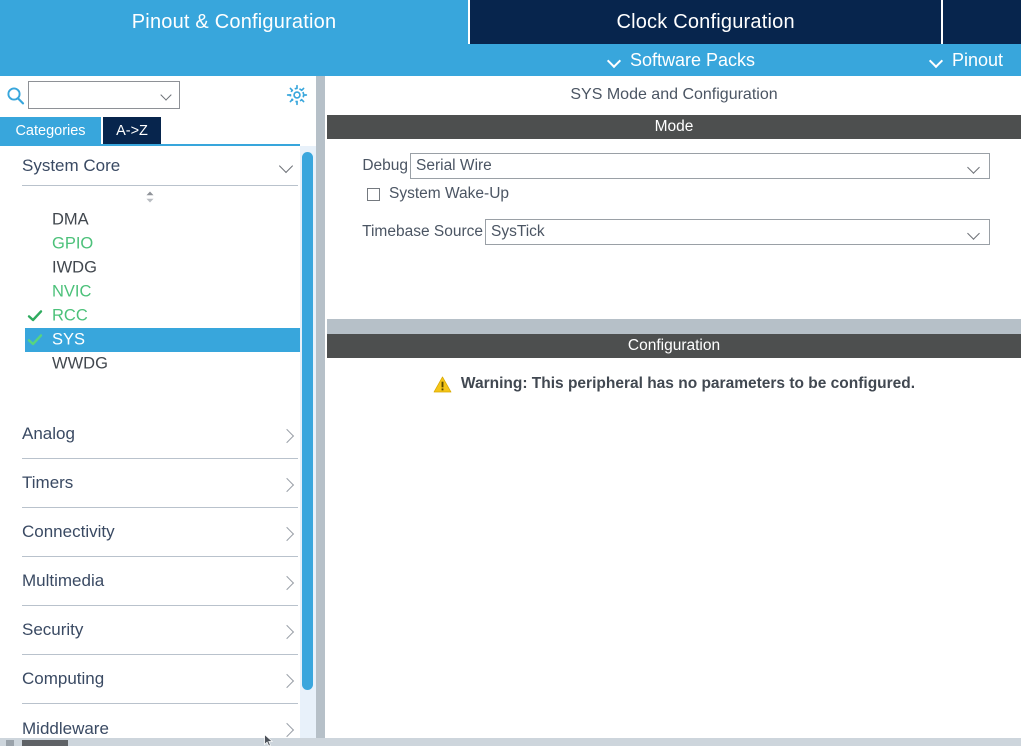 This screenshot has height=746, width=1021. I want to click on list-scroll-spinner, so click(159, 197).